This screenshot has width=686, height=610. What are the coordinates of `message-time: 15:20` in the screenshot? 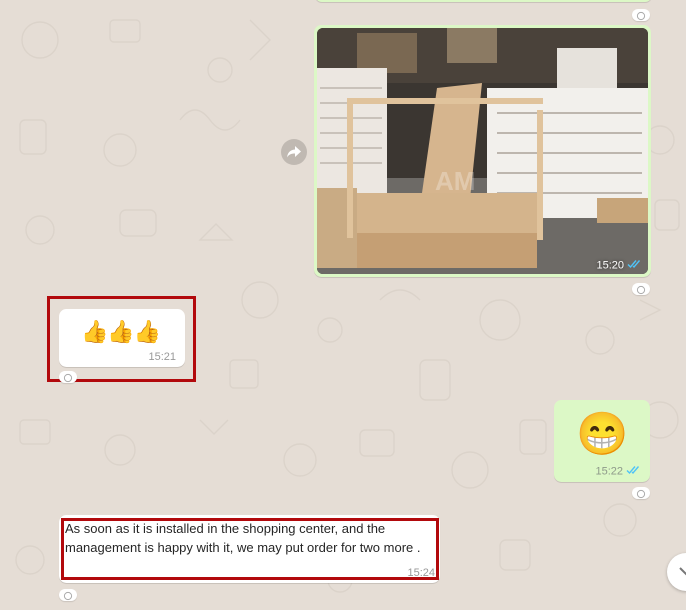 It's located at (619, 265).